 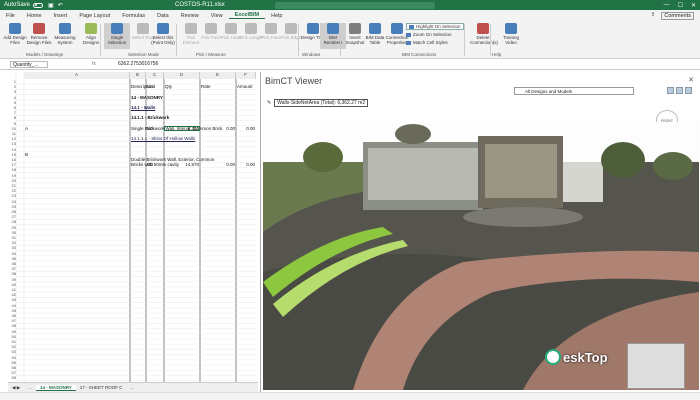 I want to click on ribbon-button-label: Connection Properties, so click(x=397, y=40).